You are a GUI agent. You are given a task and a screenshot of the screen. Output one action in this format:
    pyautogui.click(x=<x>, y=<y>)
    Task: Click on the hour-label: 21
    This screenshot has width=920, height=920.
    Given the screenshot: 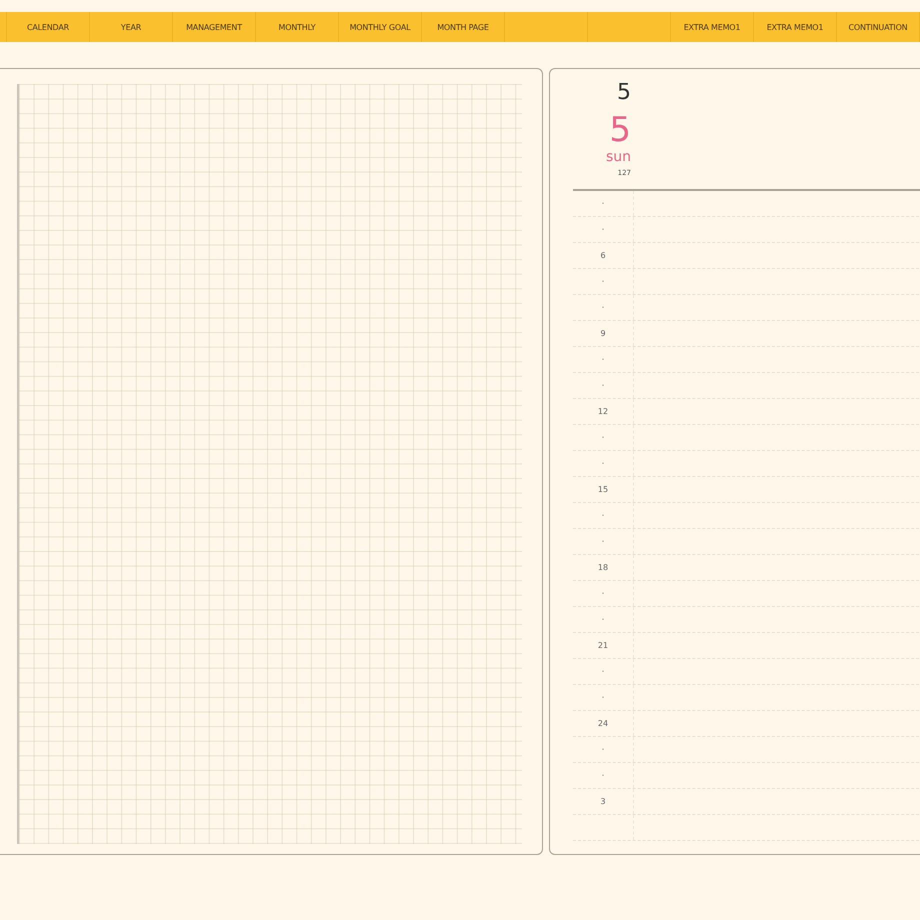 What is the action you would take?
    pyautogui.click(x=603, y=646)
    